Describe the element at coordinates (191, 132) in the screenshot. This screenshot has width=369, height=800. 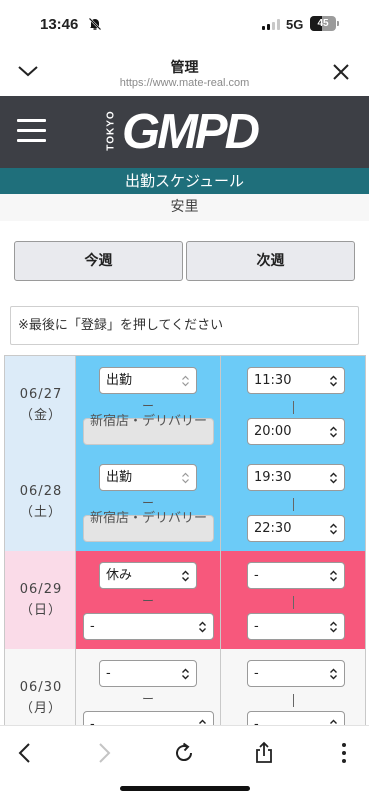
I see `logo-text: GMPD` at that location.